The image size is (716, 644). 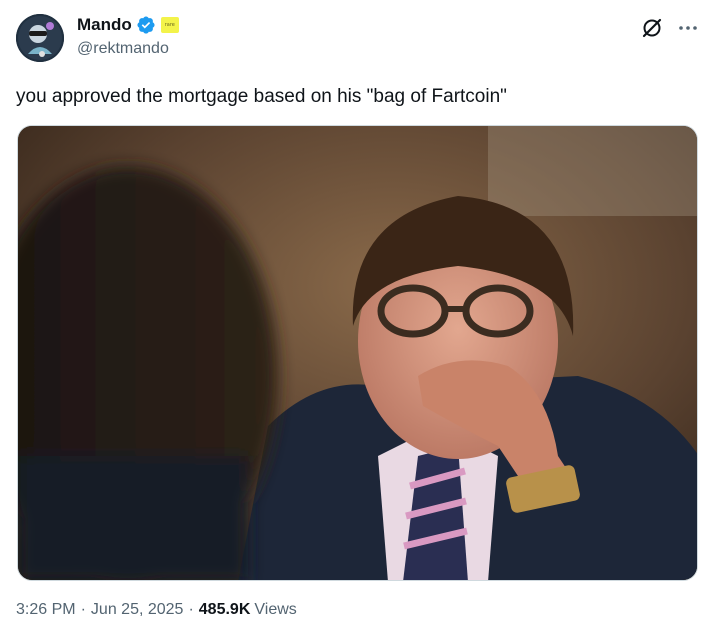 What do you see at coordinates (104, 25) in the screenshot?
I see `display-name: Mando` at bounding box center [104, 25].